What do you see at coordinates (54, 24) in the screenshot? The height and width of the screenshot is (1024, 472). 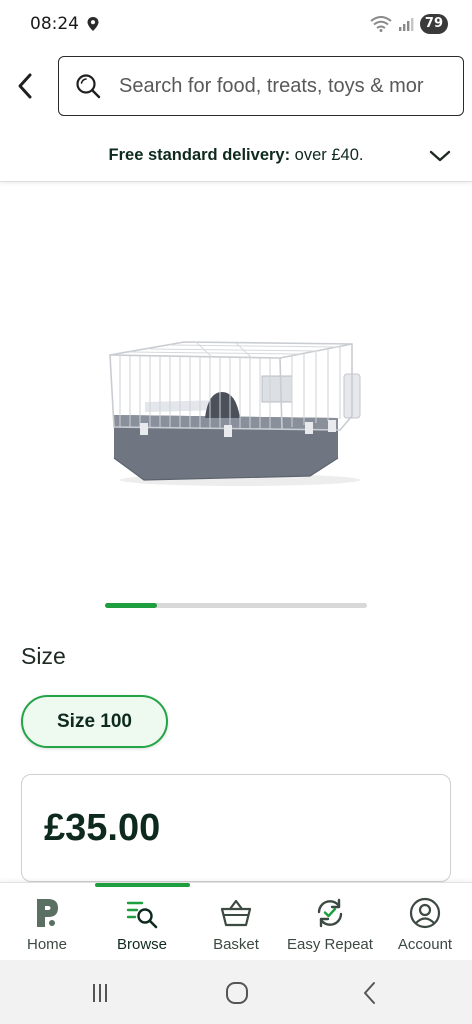 I see `status-time: 08:24` at bounding box center [54, 24].